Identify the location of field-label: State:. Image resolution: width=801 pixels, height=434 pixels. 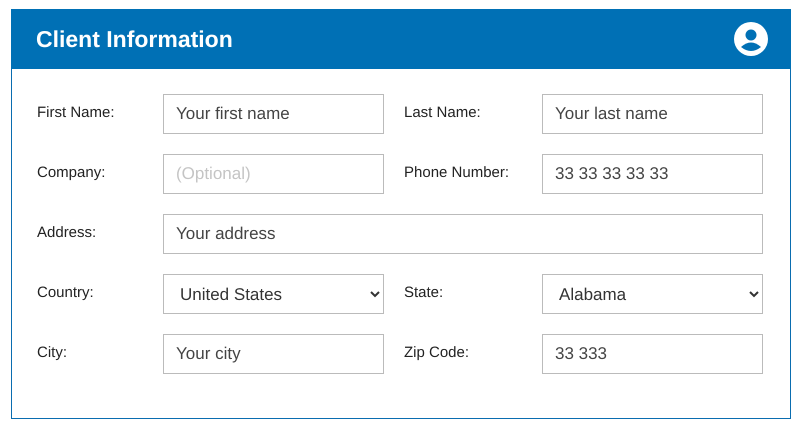
(424, 293).